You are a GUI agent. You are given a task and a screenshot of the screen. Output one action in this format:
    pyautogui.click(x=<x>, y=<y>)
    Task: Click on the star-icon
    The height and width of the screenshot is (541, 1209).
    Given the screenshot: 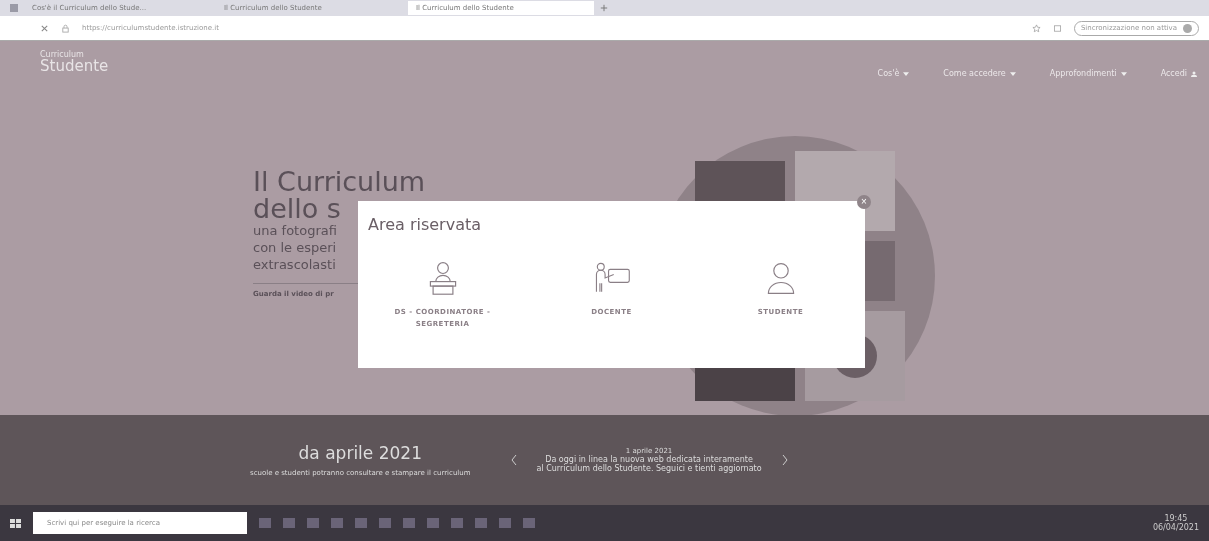 What is the action you would take?
    pyautogui.click(x=1036, y=28)
    